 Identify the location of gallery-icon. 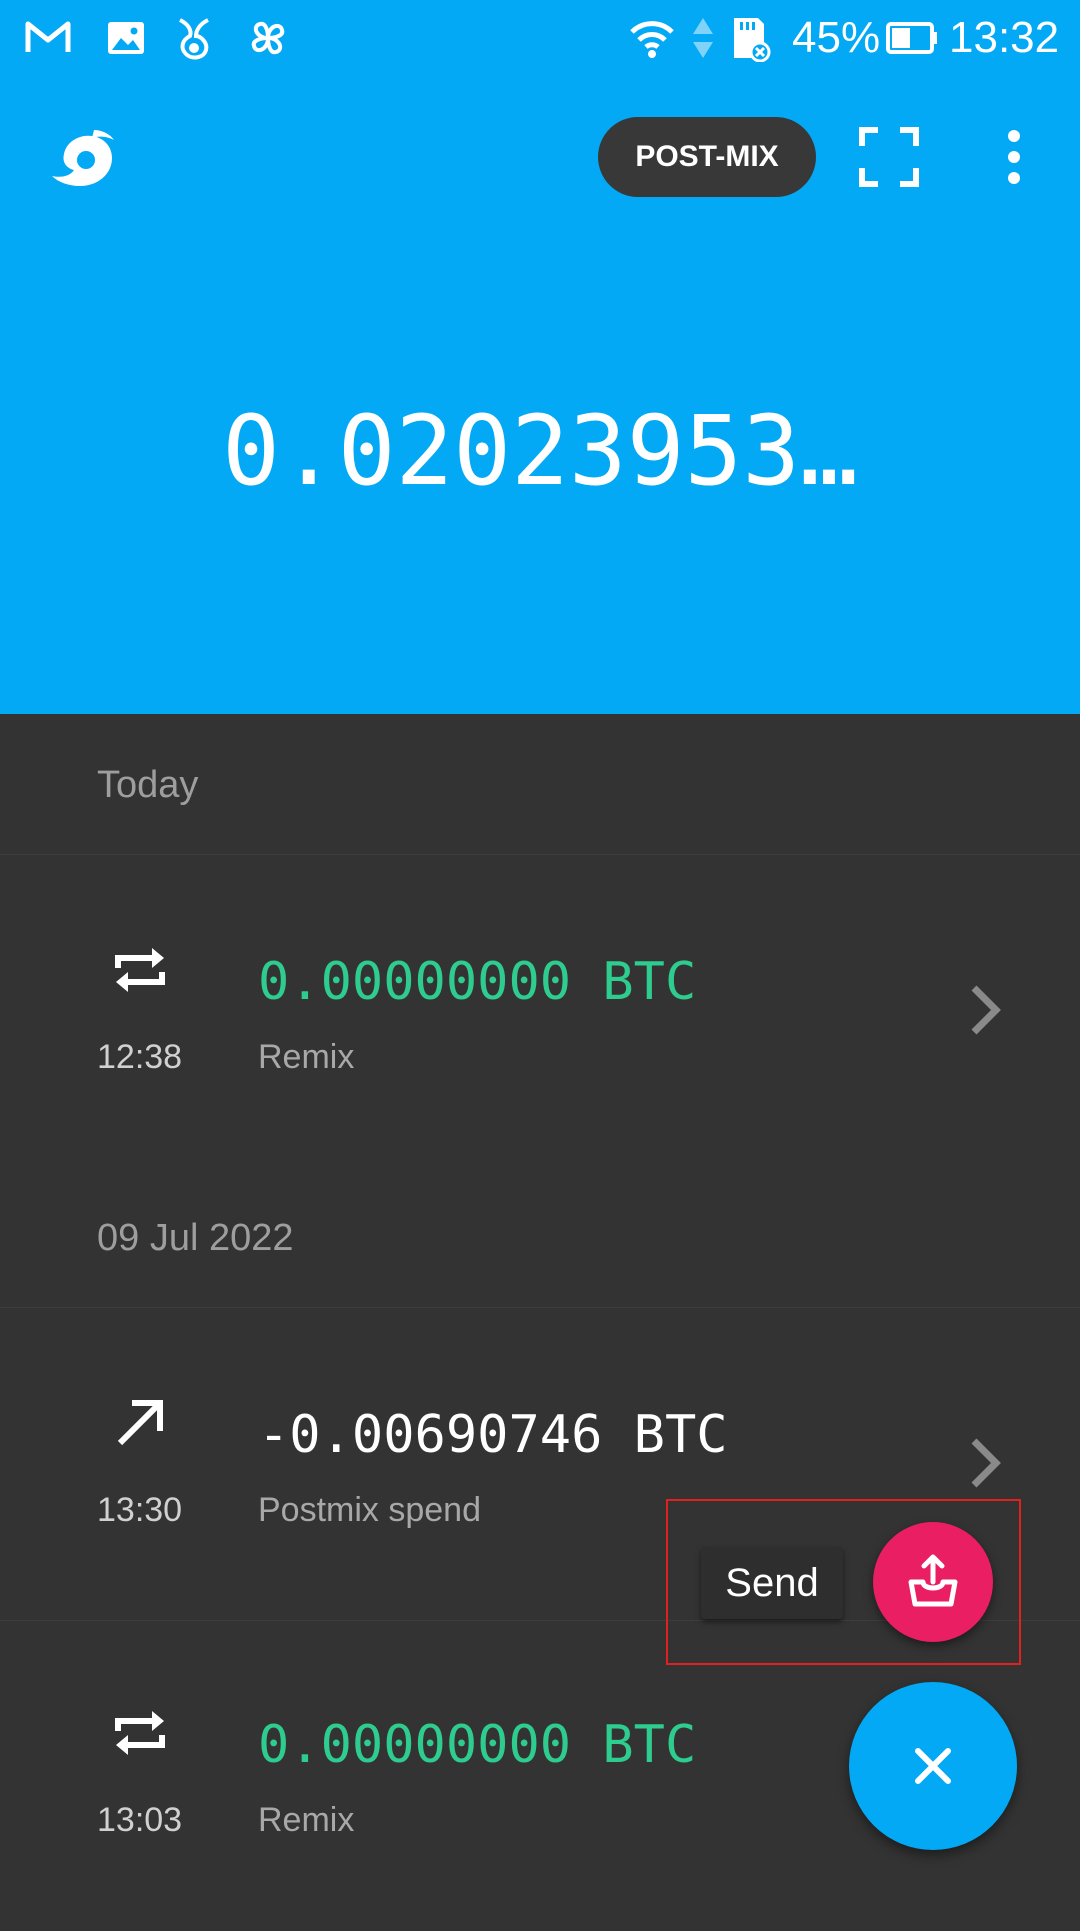
(126, 38).